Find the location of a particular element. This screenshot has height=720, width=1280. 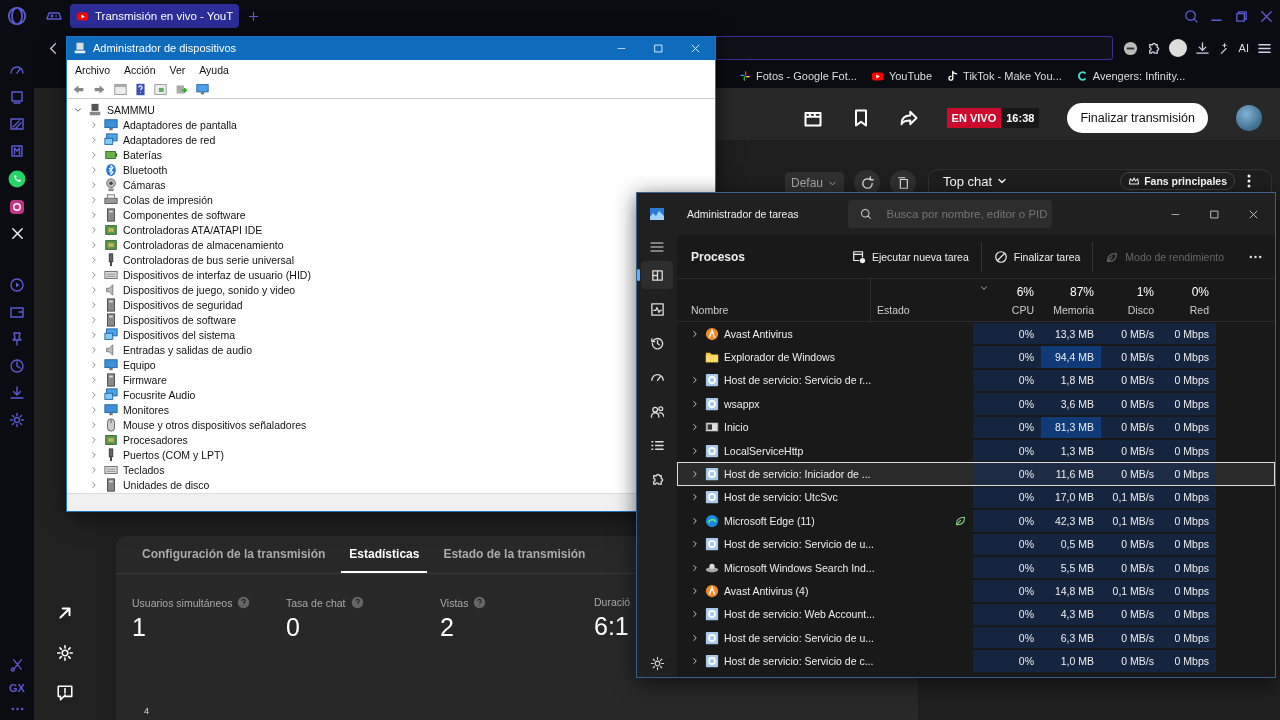

tree-item: Componentes de software is located at coordinates (184, 215).